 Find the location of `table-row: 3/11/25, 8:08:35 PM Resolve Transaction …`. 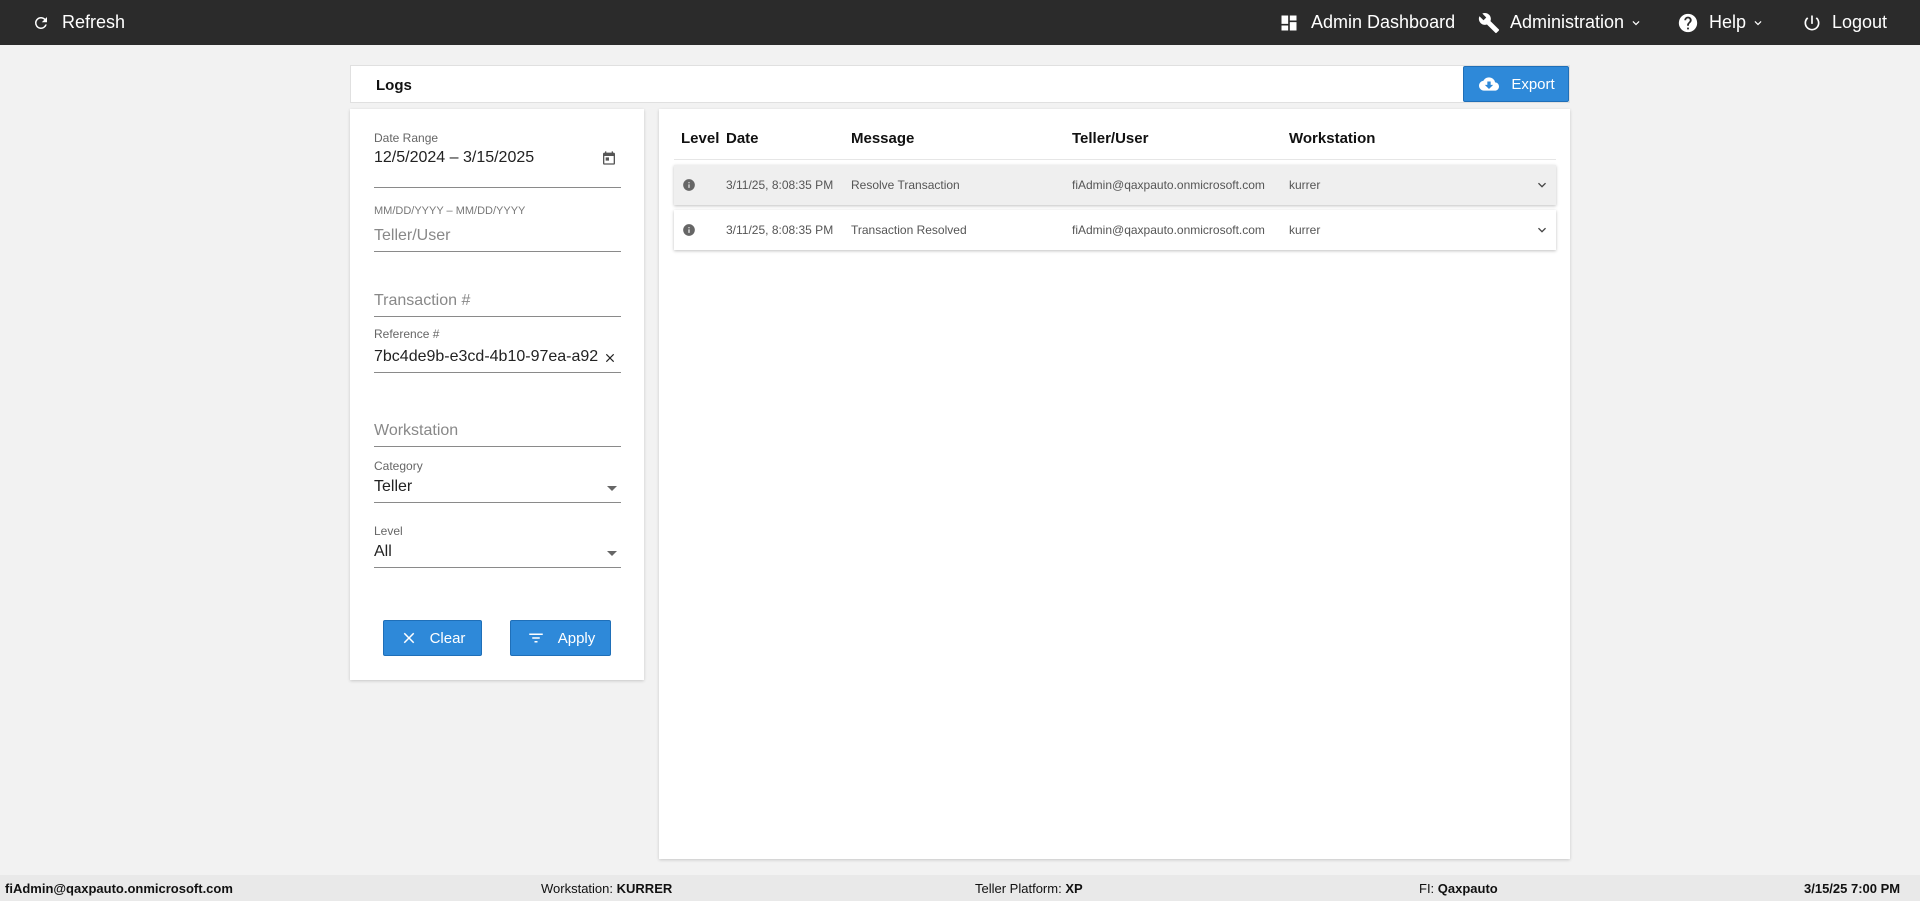

table-row: 3/11/25, 8:08:35 PM Resolve Transaction … is located at coordinates (1115, 185).